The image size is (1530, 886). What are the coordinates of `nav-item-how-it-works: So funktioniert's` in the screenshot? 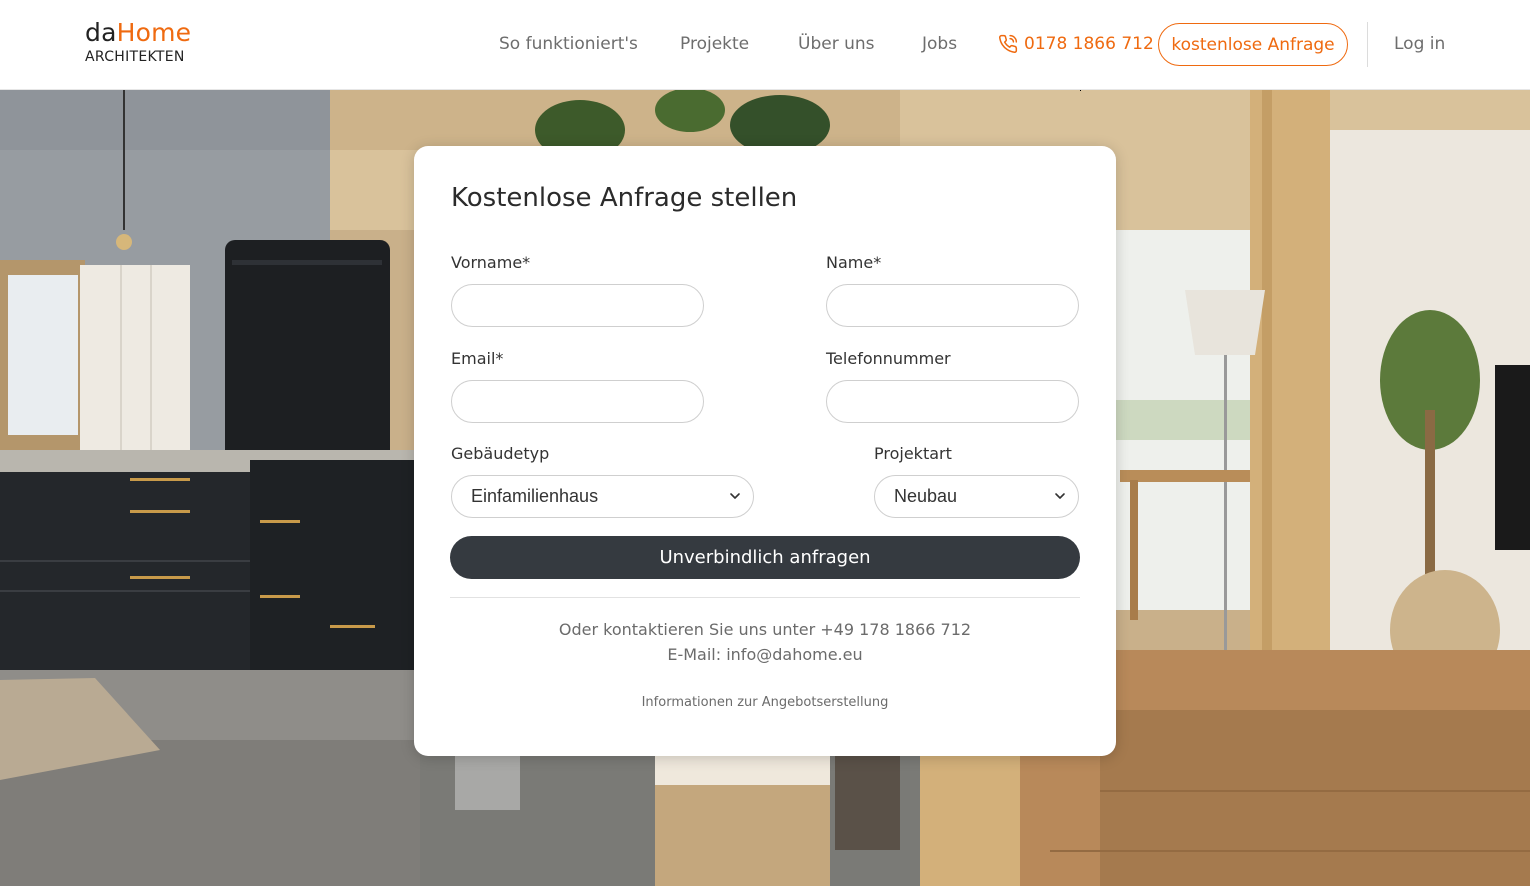 It's located at (568, 44).